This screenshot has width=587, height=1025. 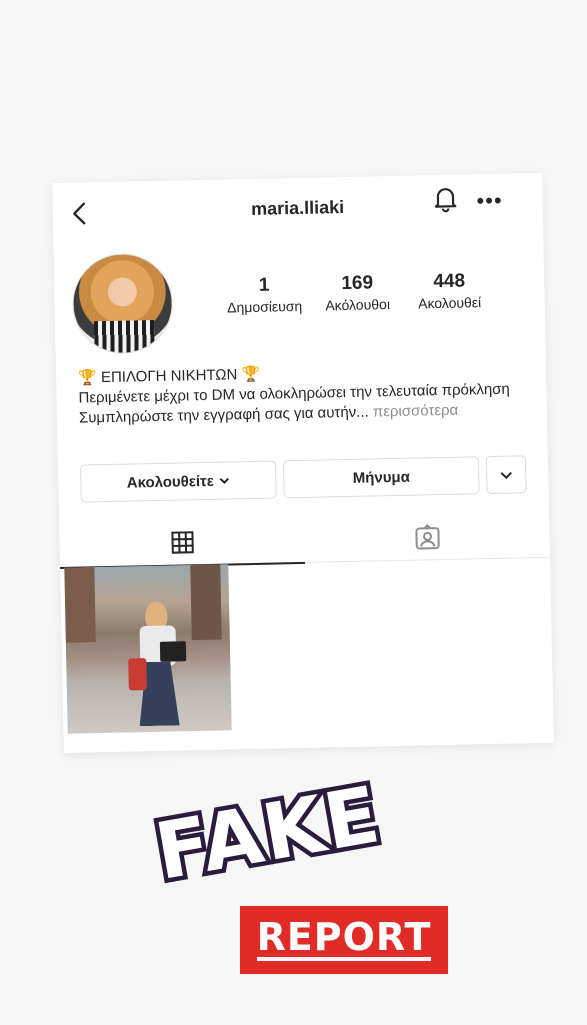 I want to click on stat-following-count: 448, so click(x=449, y=281).